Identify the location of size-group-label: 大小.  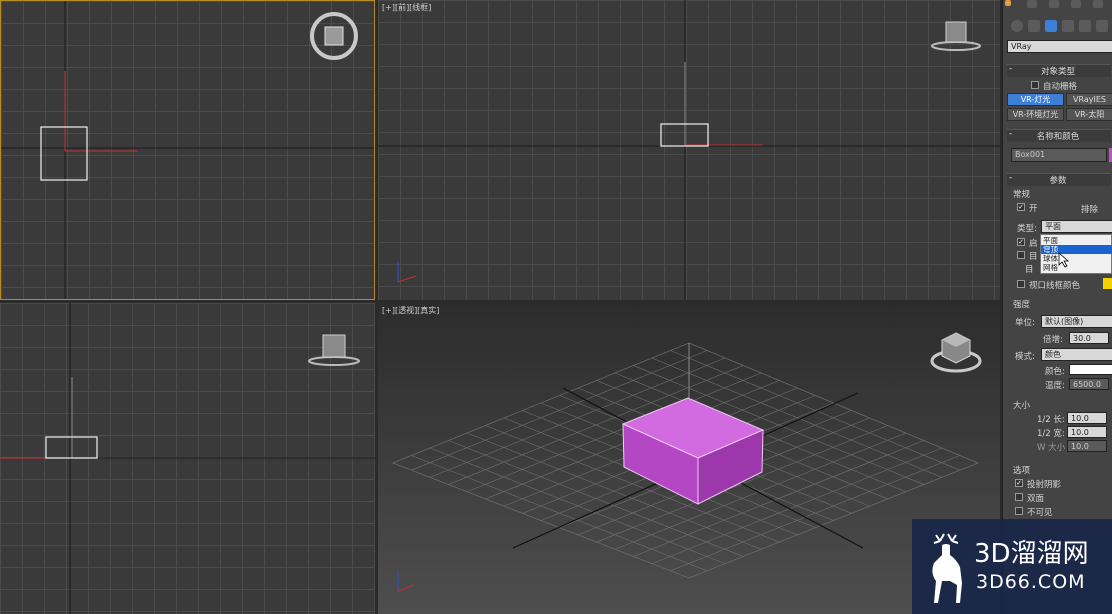
(1022, 406).